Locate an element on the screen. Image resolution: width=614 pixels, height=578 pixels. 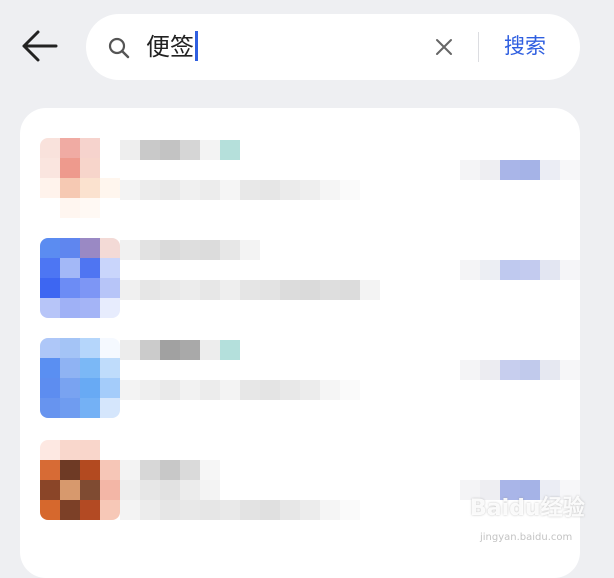
watermark-url: jingyan.baidu.com is located at coordinates (526, 537).